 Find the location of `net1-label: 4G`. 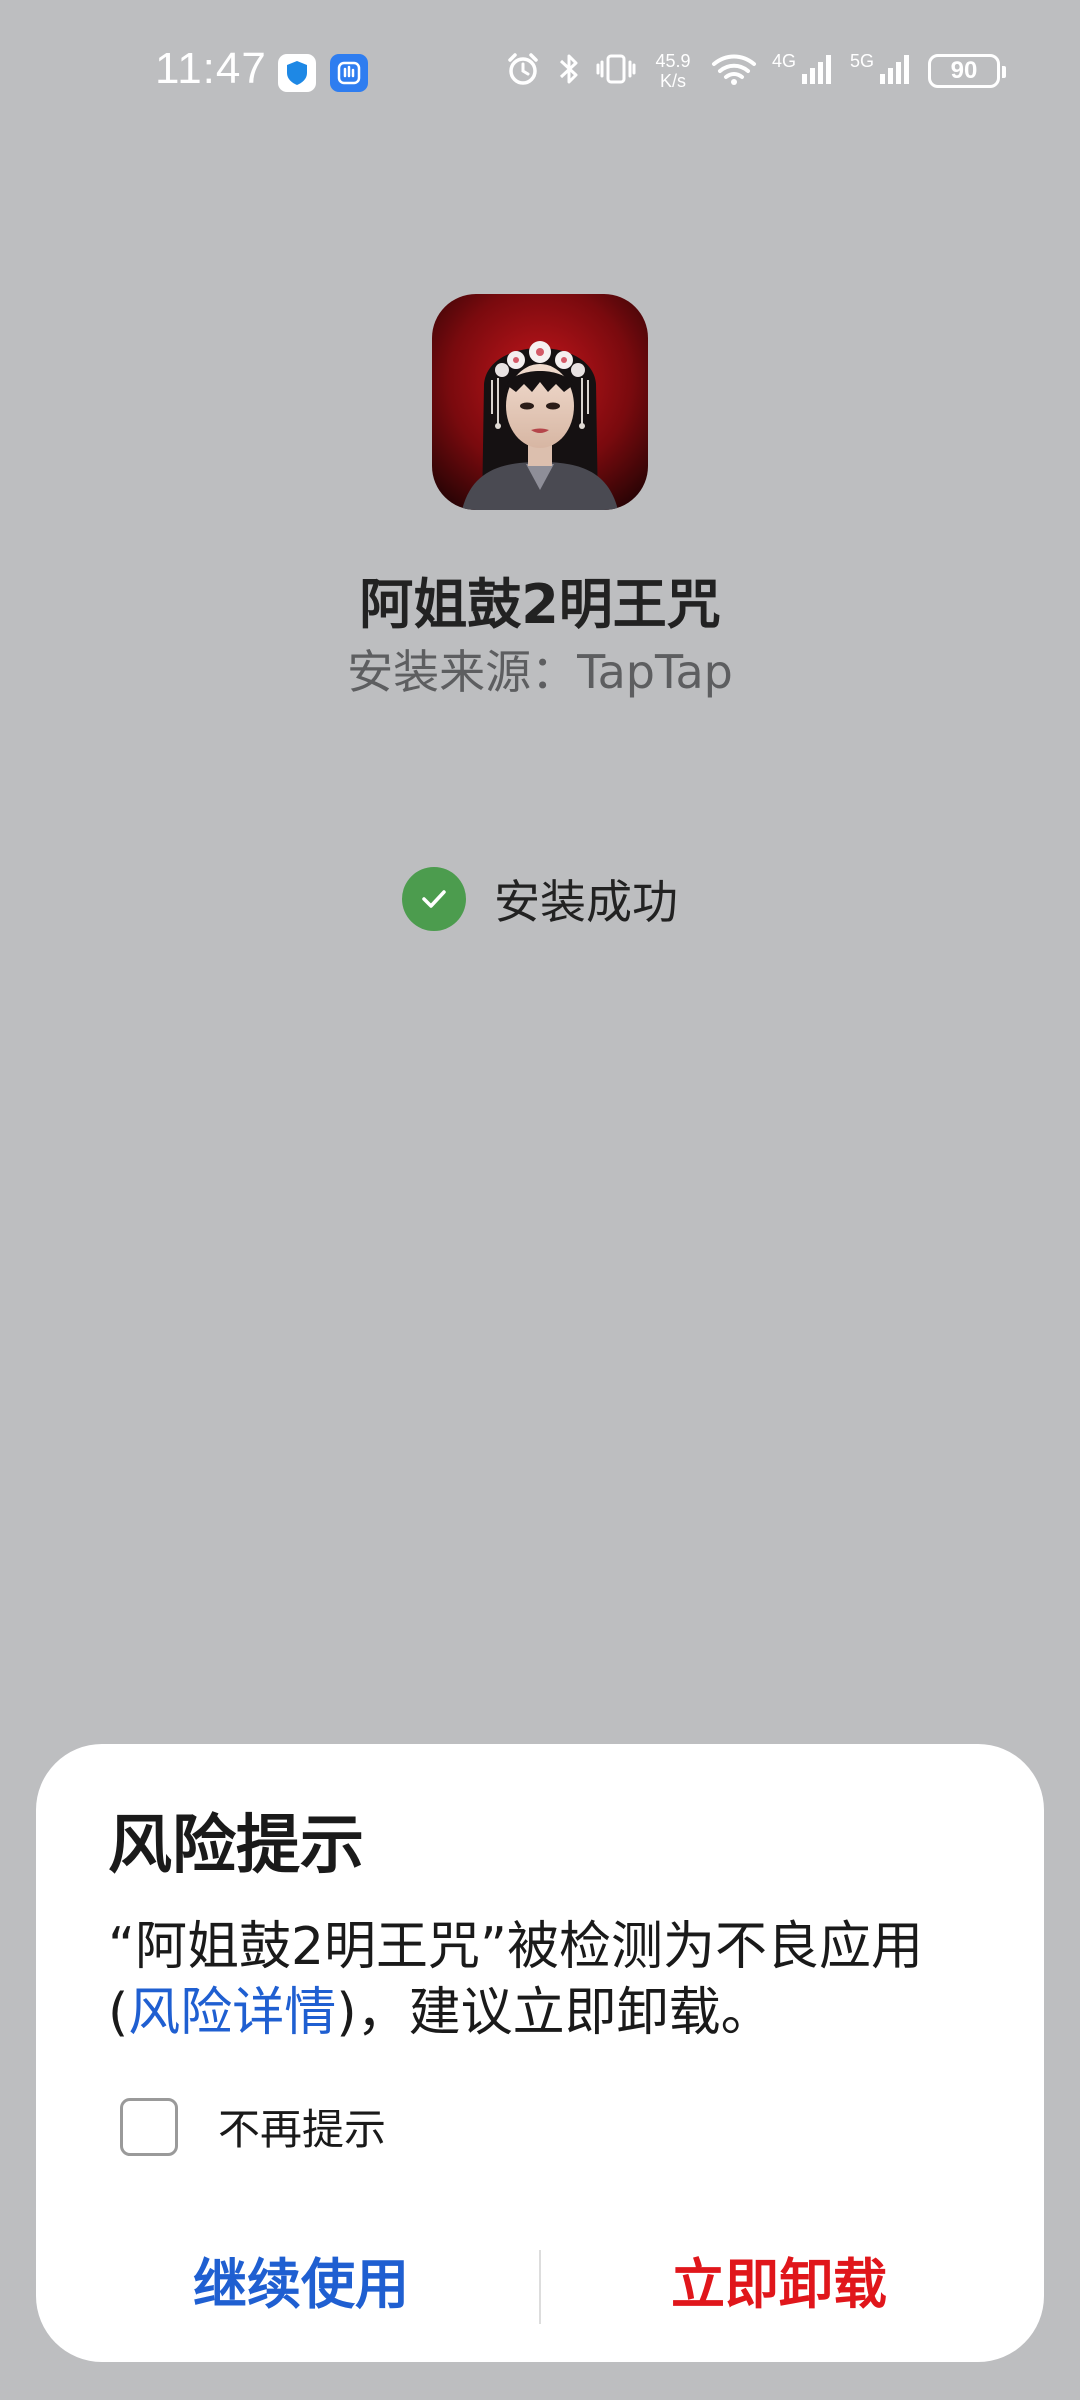

net1-label: 4G is located at coordinates (783, 60).